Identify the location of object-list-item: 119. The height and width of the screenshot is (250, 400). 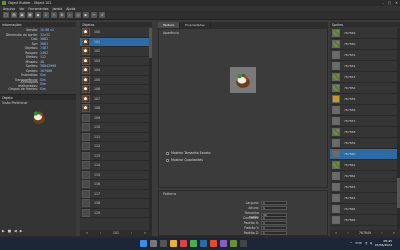
(116, 213).